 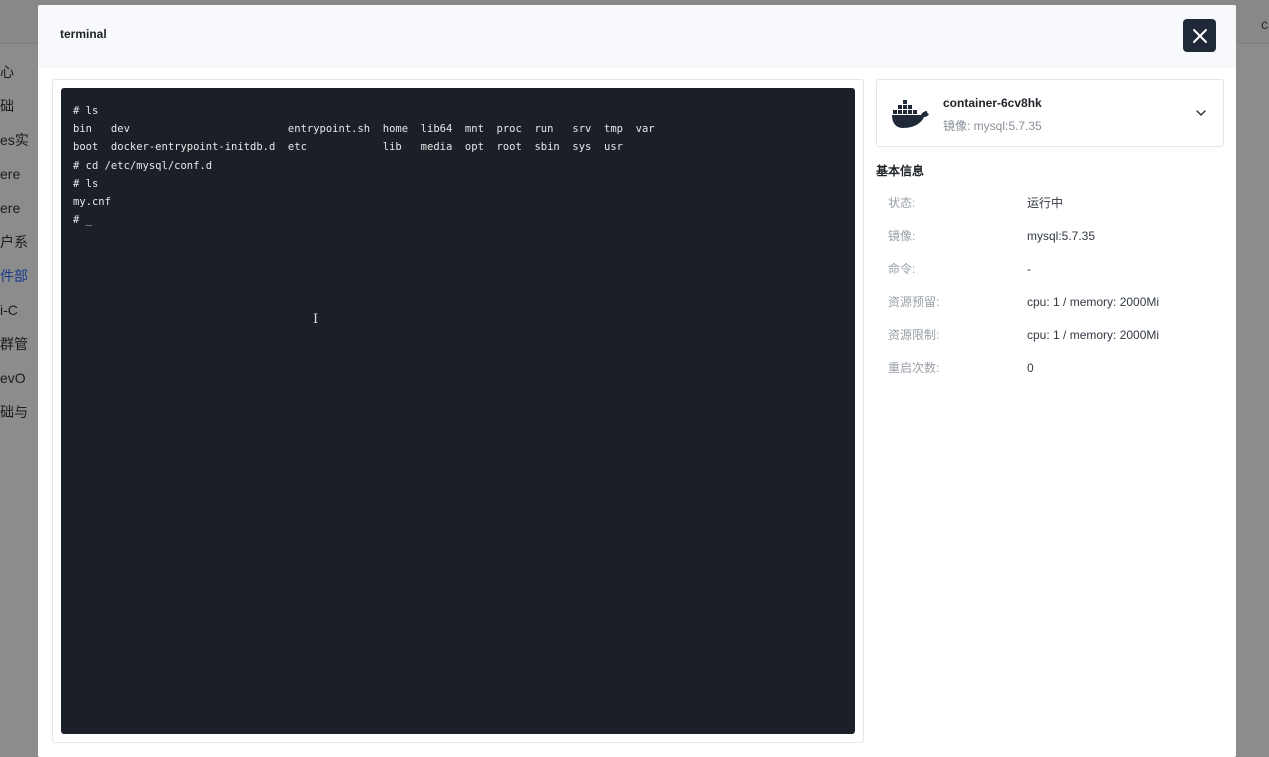 What do you see at coordinates (1061, 236) in the screenshot?
I see `info-value: mysql:5.7.35` at bounding box center [1061, 236].